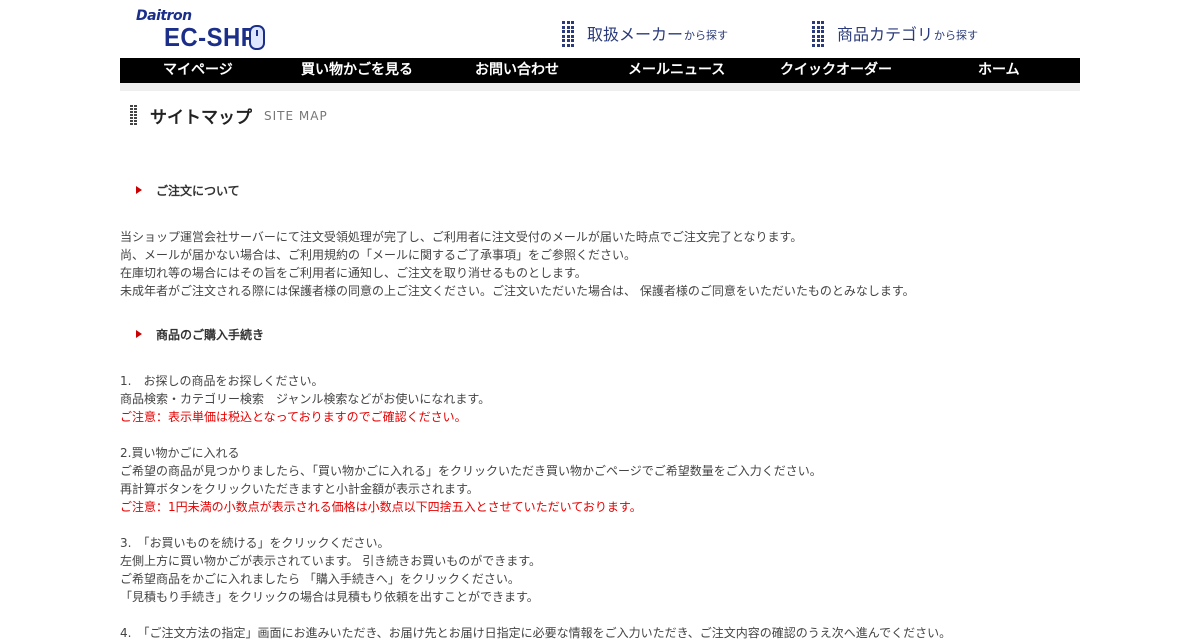  I want to click on text-line: 在庫切れ等の場合にはその旨をご利用者に通知し、ご注文を取り消せるものとします。, so click(353, 273).